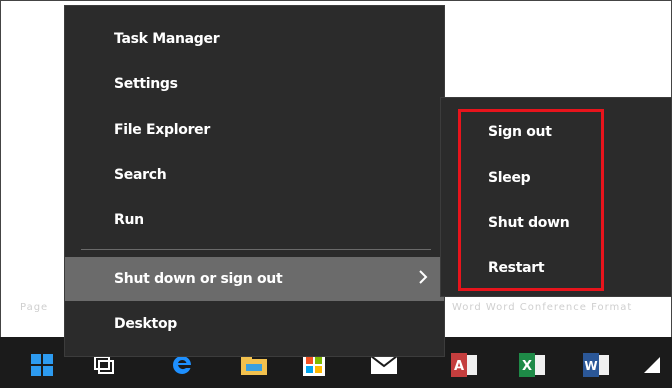  Describe the element at coordinates (529, 223) in the screenshot. I see `submenu-item-label: Shut down` at that location.